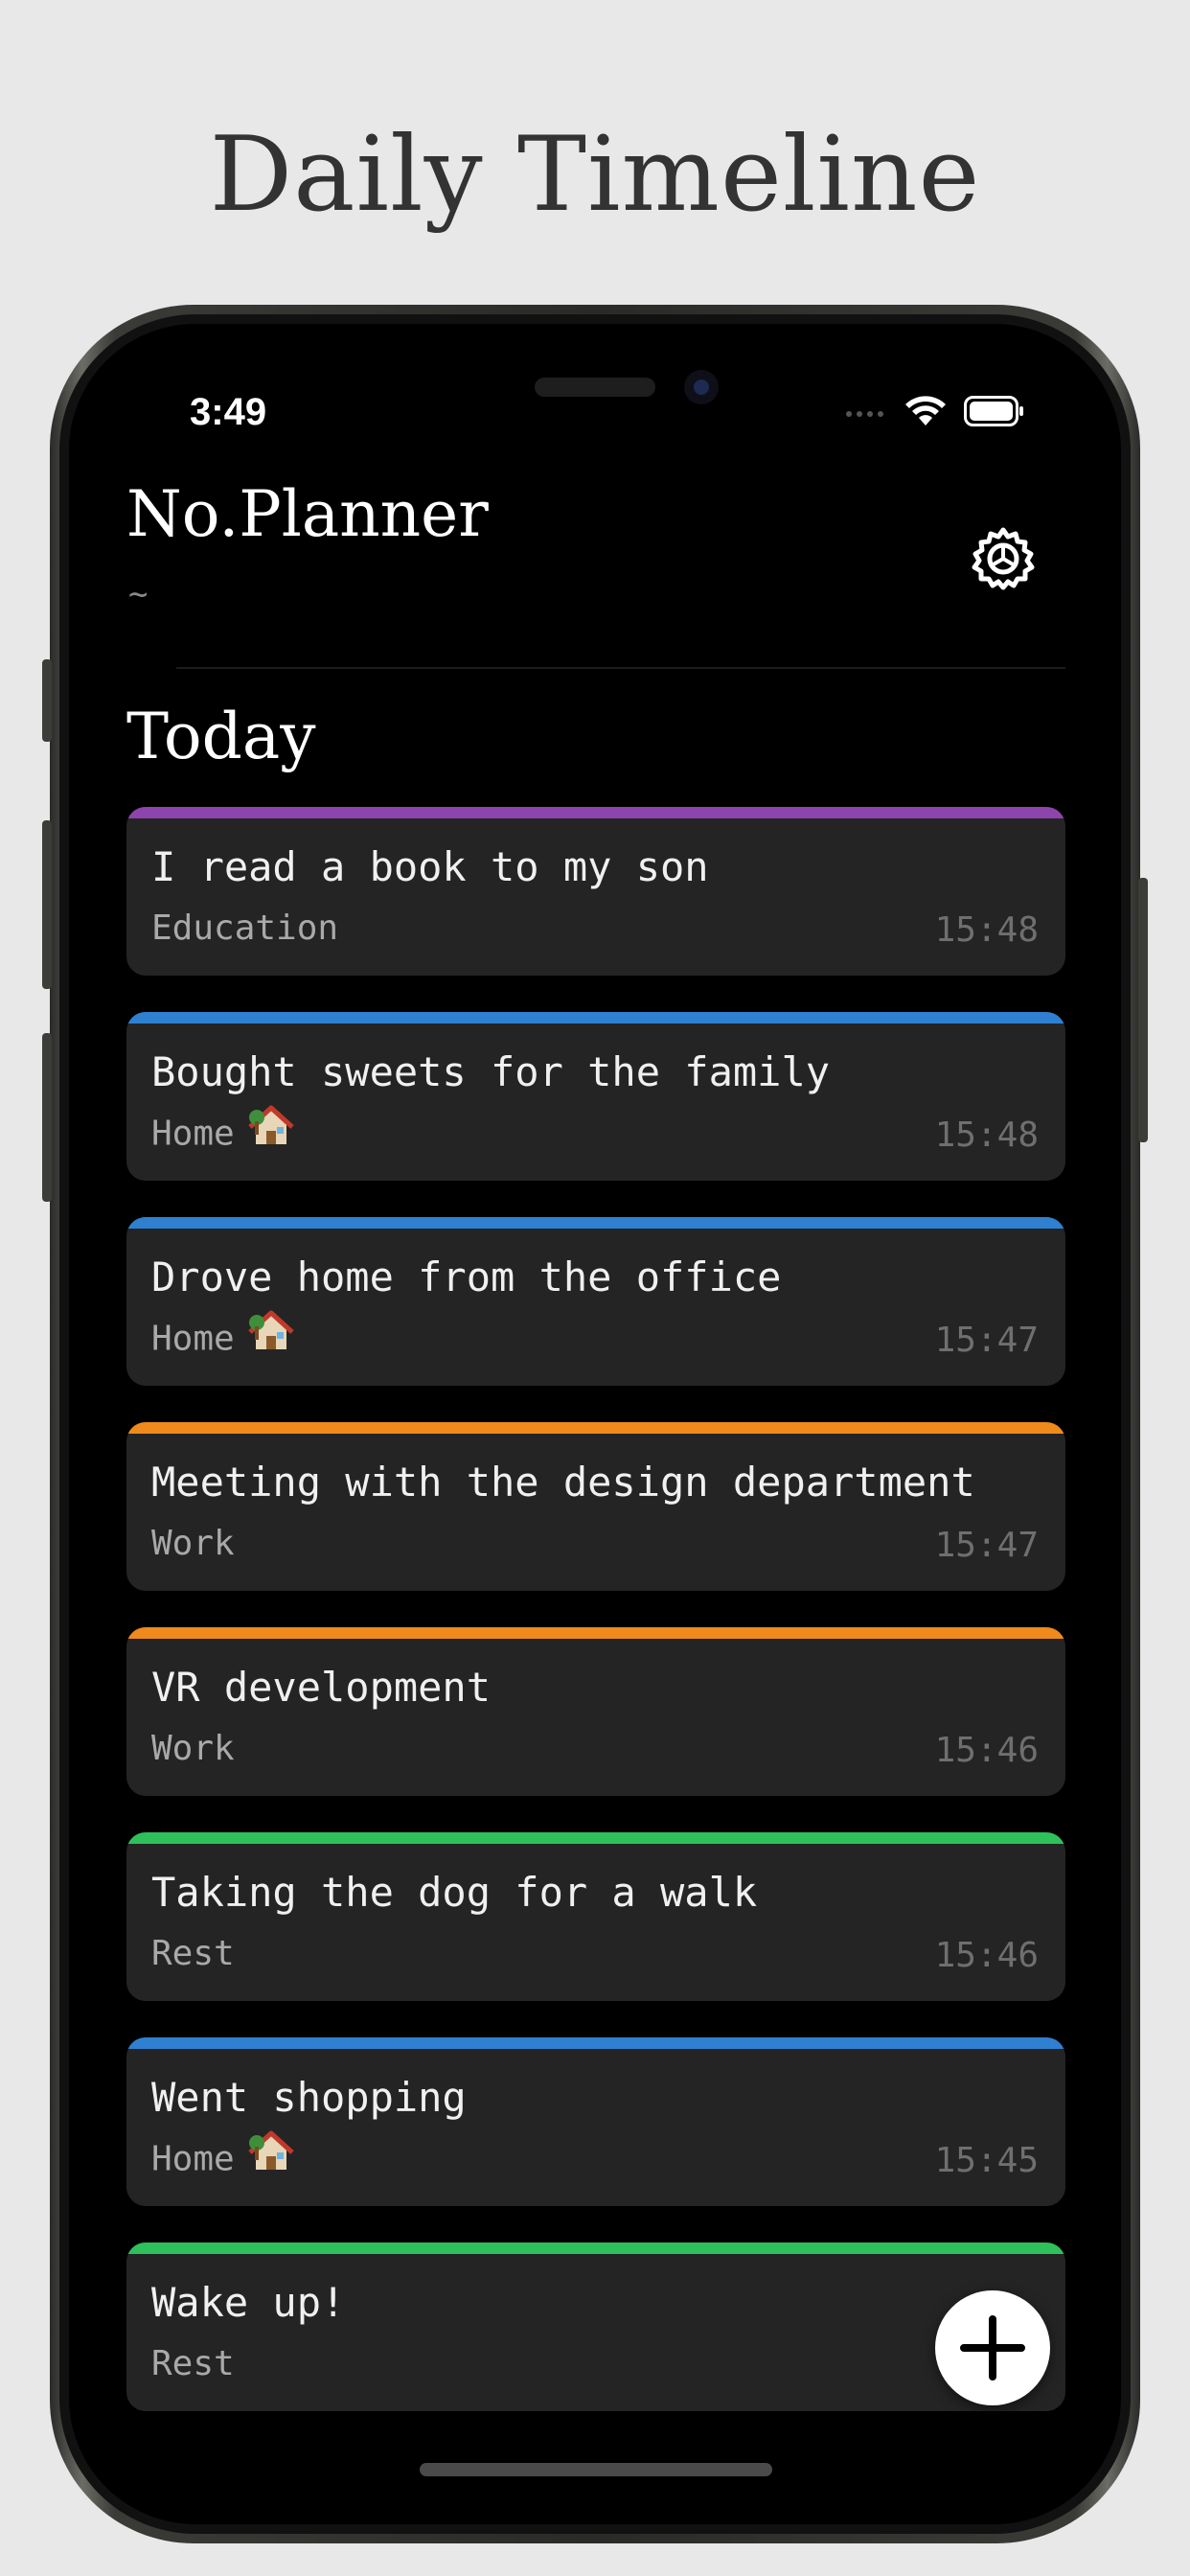 This screenshot has width=1190, height=2576. What do you see at coordinates (309, 2097) in the screenshot?
I see `entry-title: Went shopping` at bounding box center [309, 2097].